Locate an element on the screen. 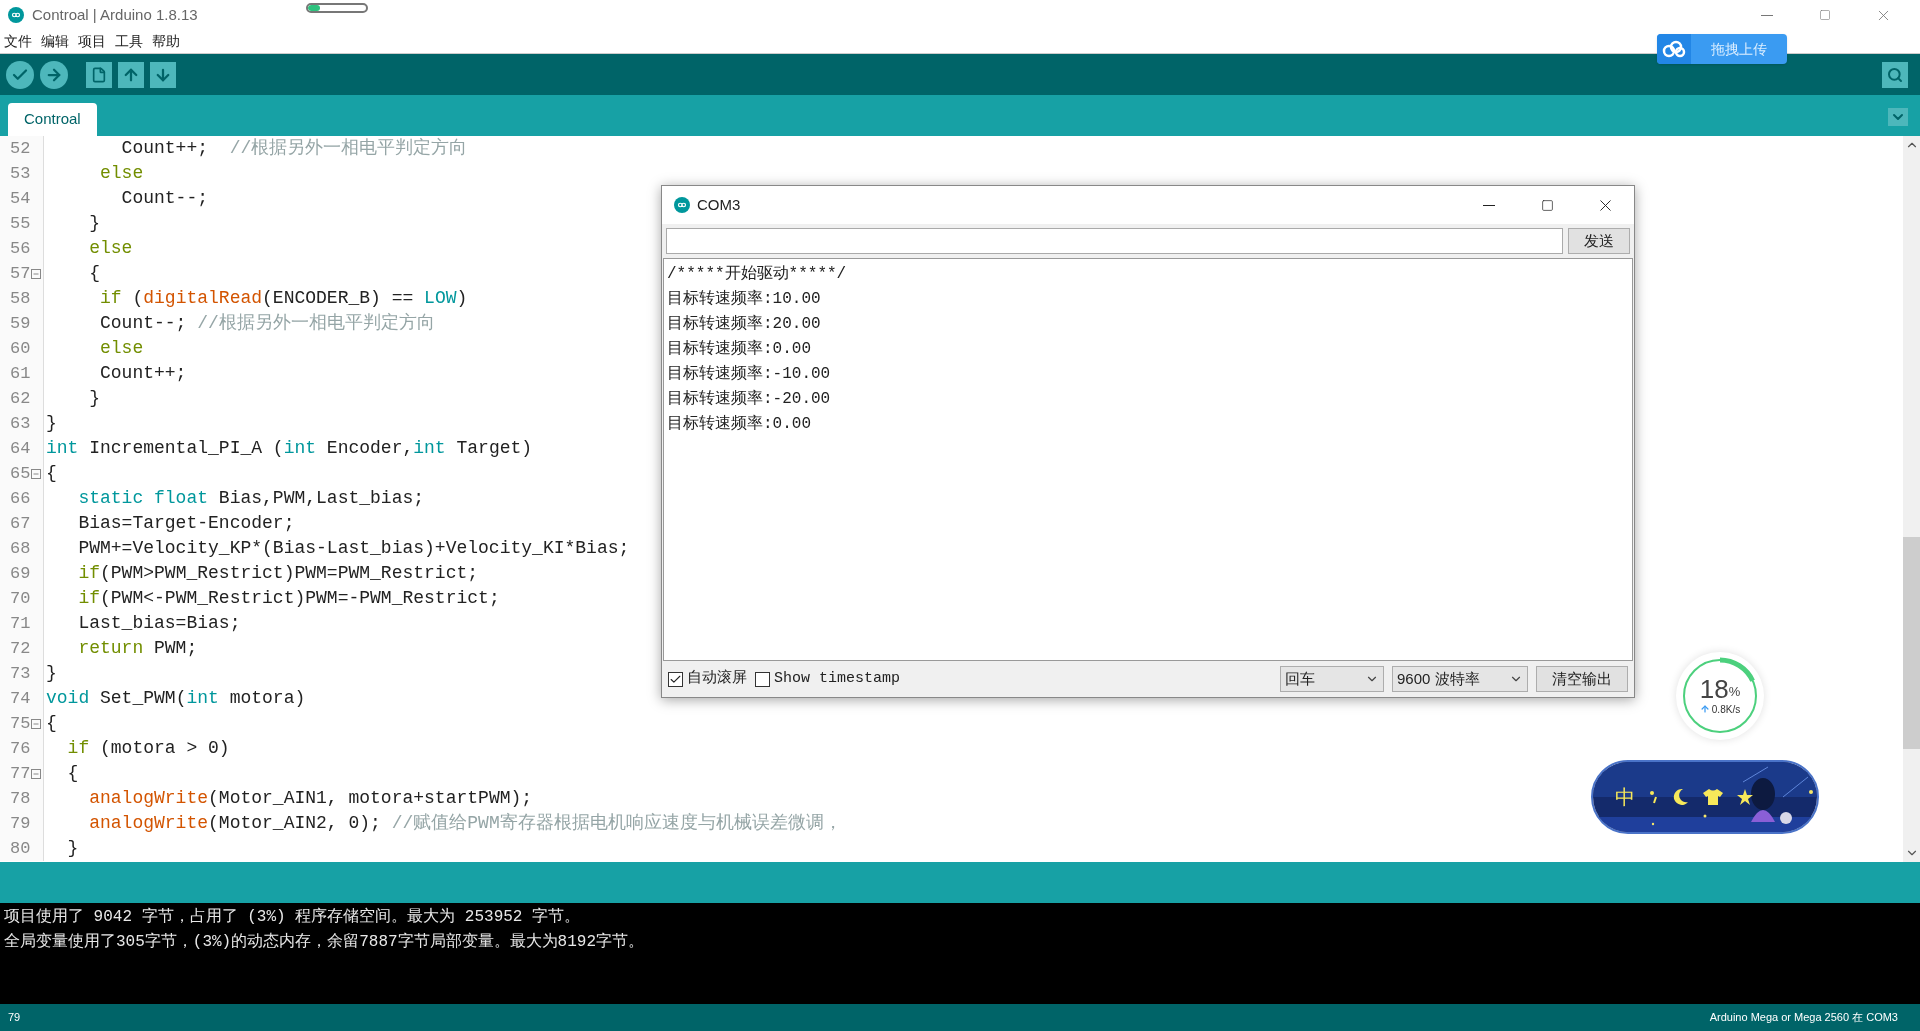 Image resolution: width=1920 pixels, height=1031 pixels. serial-output-line: 目标转速频率:20.00 is located at coordinates (744, 324).